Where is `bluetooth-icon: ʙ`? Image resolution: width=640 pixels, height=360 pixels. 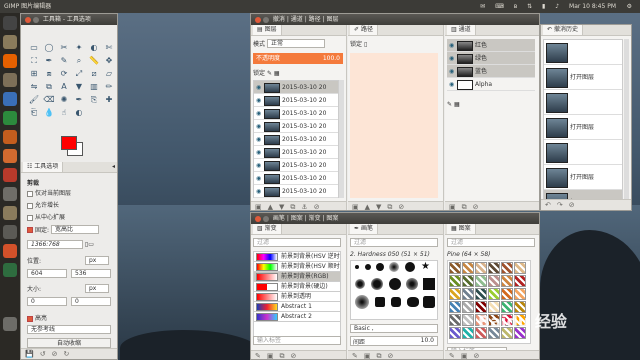
bluetooth-icon: ʙ is located at coordinates (515, 6).